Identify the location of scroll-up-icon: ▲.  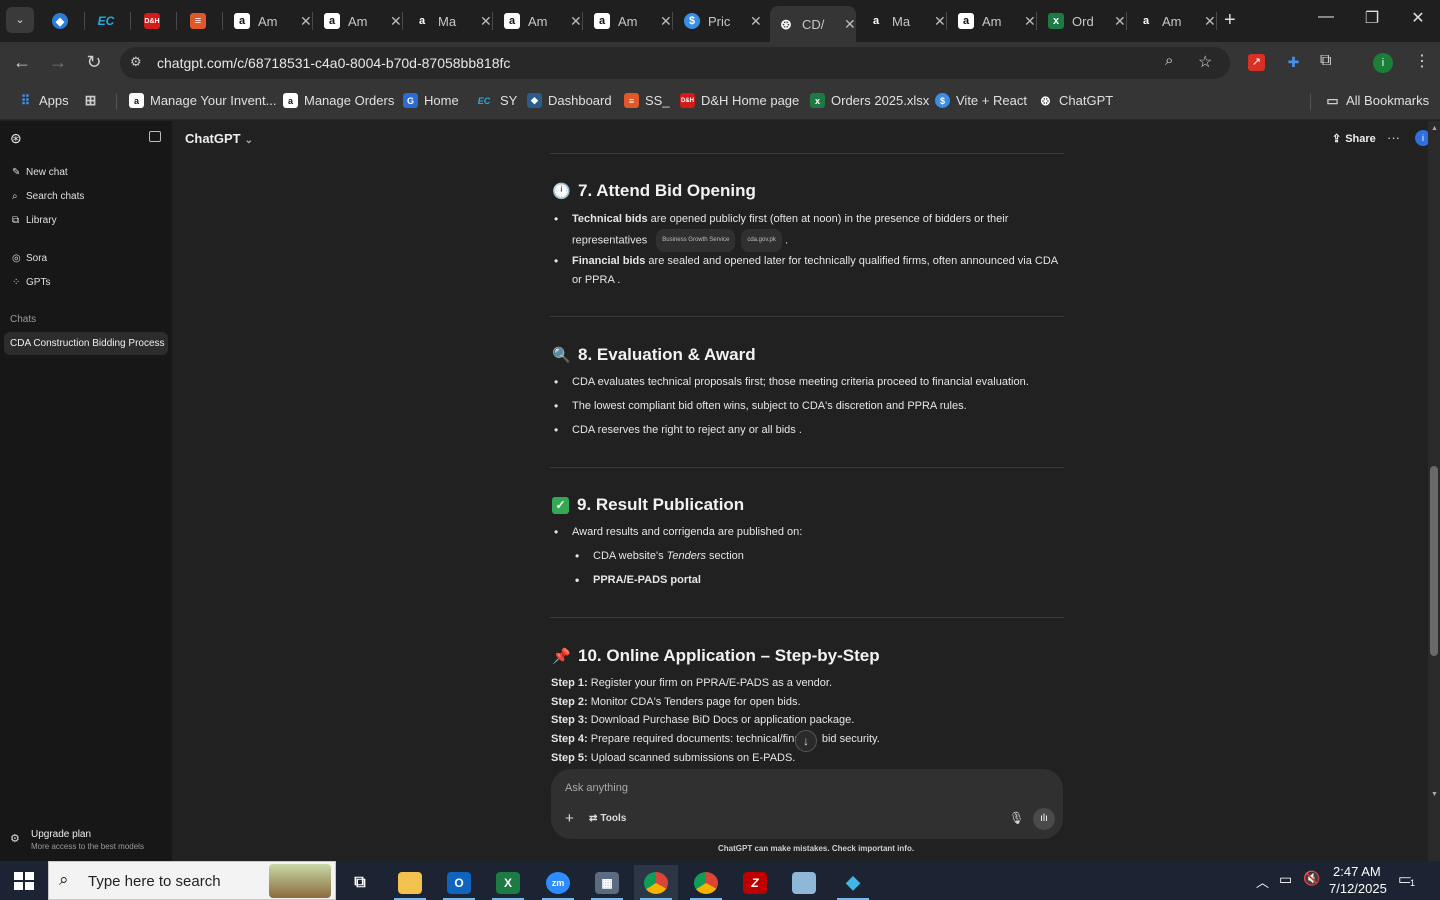
(1434, 128).